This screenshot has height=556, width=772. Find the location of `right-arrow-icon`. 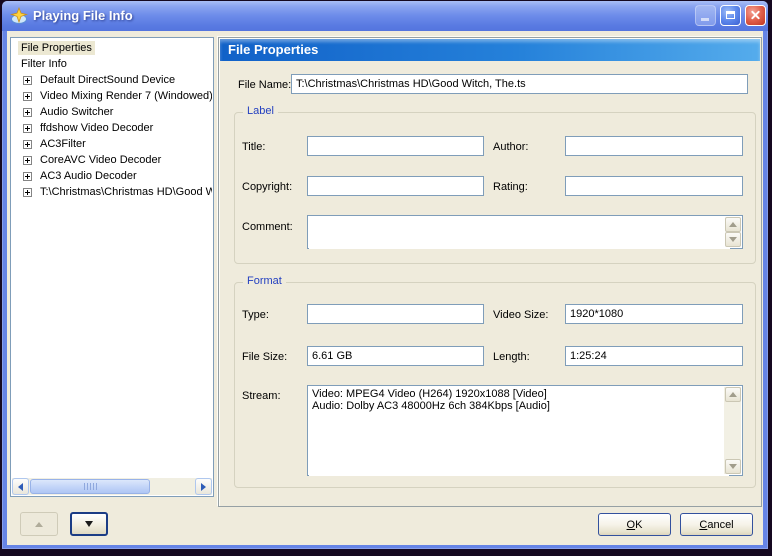

right-arrow-icon is located at coordinates (203, 486).